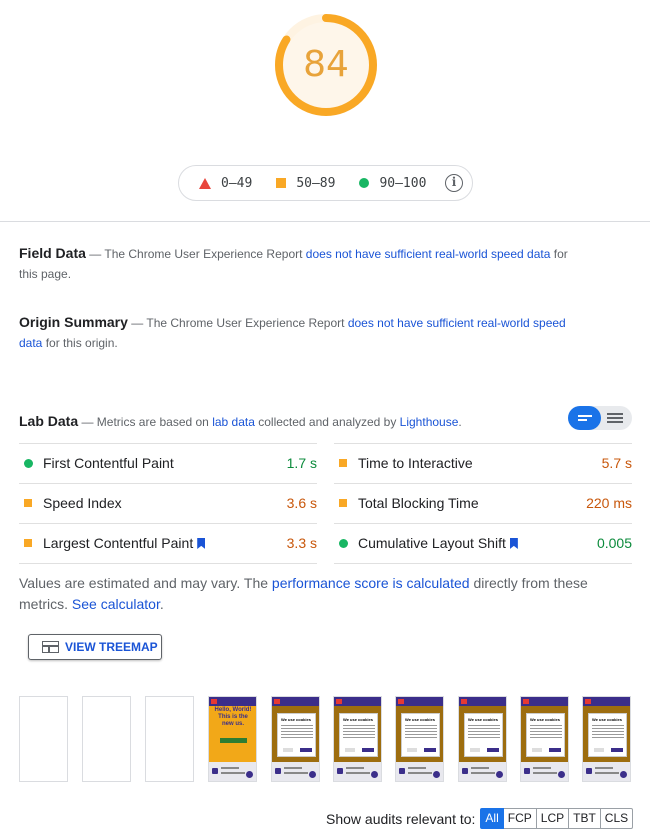 The width and height of the screenshot is (650, 832). I want to click on metrics-view-toggle, so click(600, 418).